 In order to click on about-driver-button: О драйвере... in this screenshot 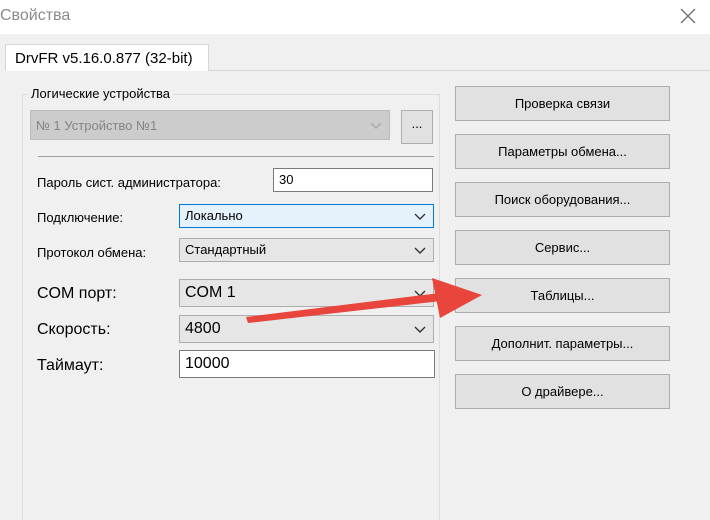, I will do `click(562, 391)`.